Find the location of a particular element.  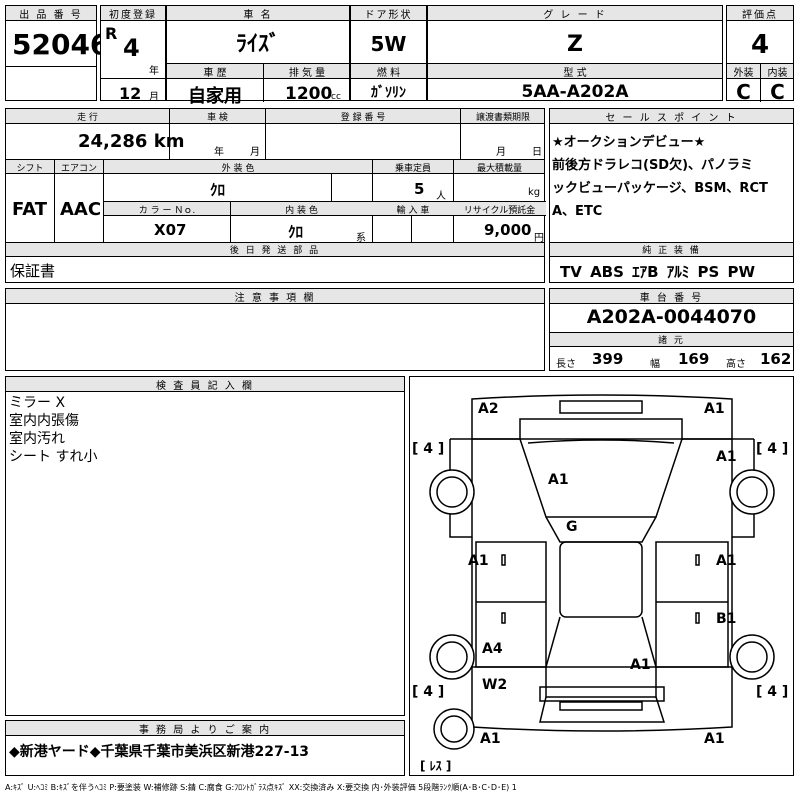

later-parts: 保証書 is located at coordinates (33, 271).